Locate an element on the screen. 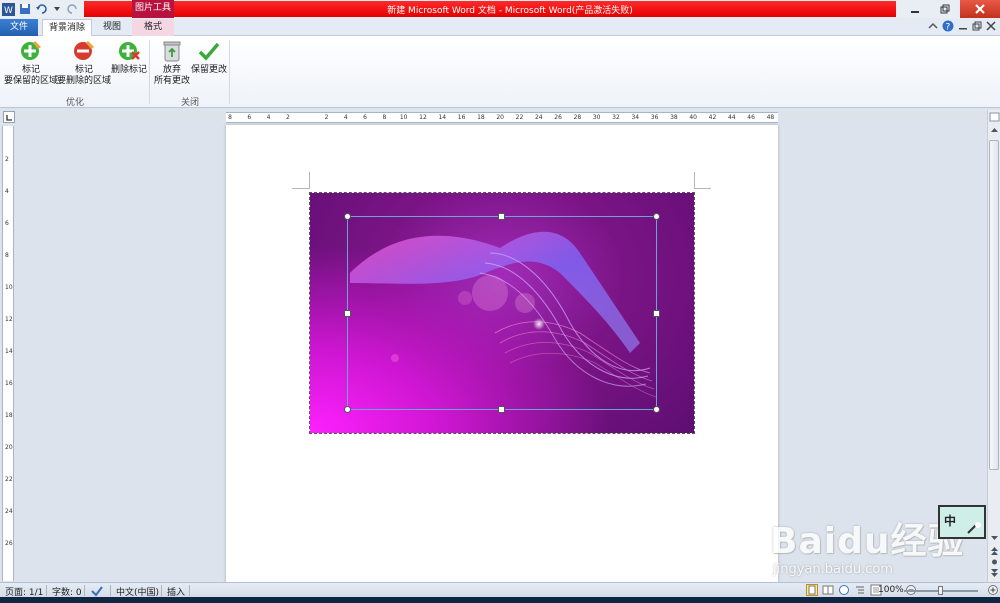 This screenshot has width=1000, height=603. minus-pencil-icon is located at coordinates (84, 50).